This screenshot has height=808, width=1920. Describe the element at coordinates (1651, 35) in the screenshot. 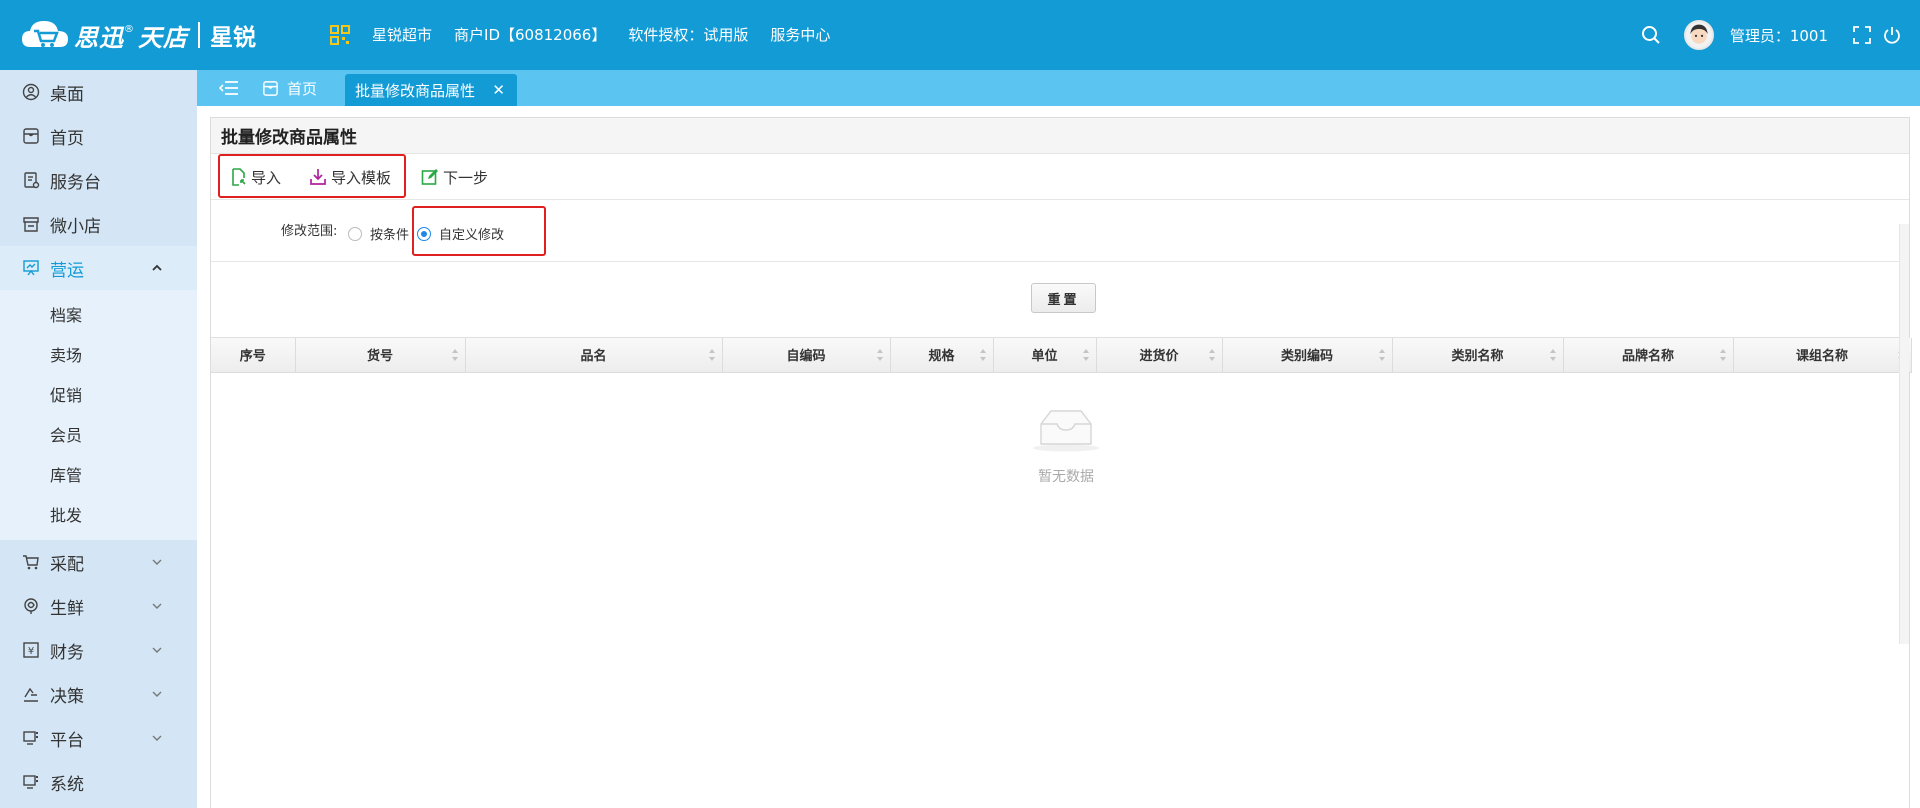

I see `search-icon` at that location.